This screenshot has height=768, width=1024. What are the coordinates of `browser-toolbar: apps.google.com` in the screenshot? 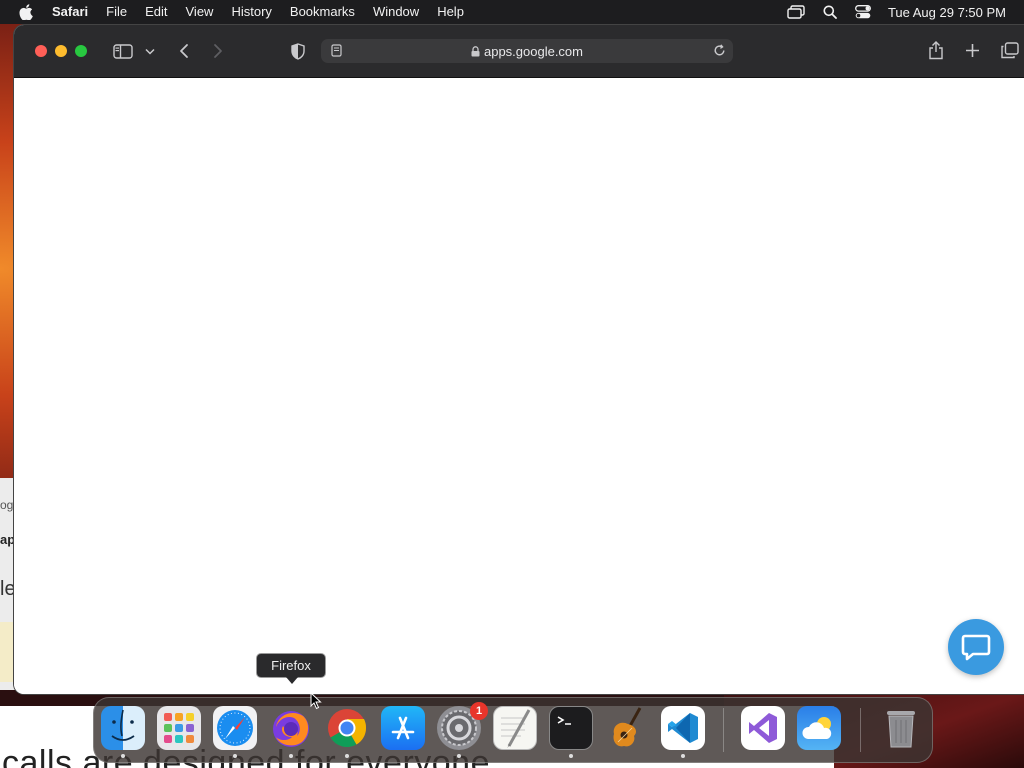 It's located at (519, 51).